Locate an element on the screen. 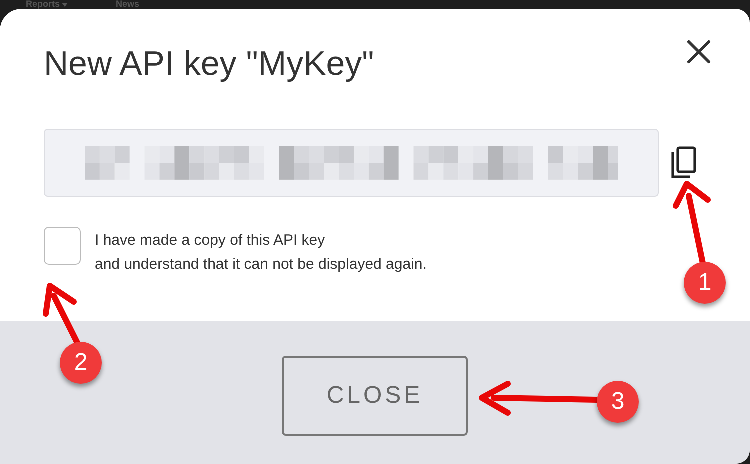 This screenshot has width=750, height=464. confirm-label: I have made a copy of this API key and understand that it can not be displayed again. is located at coordinates (261, 253).